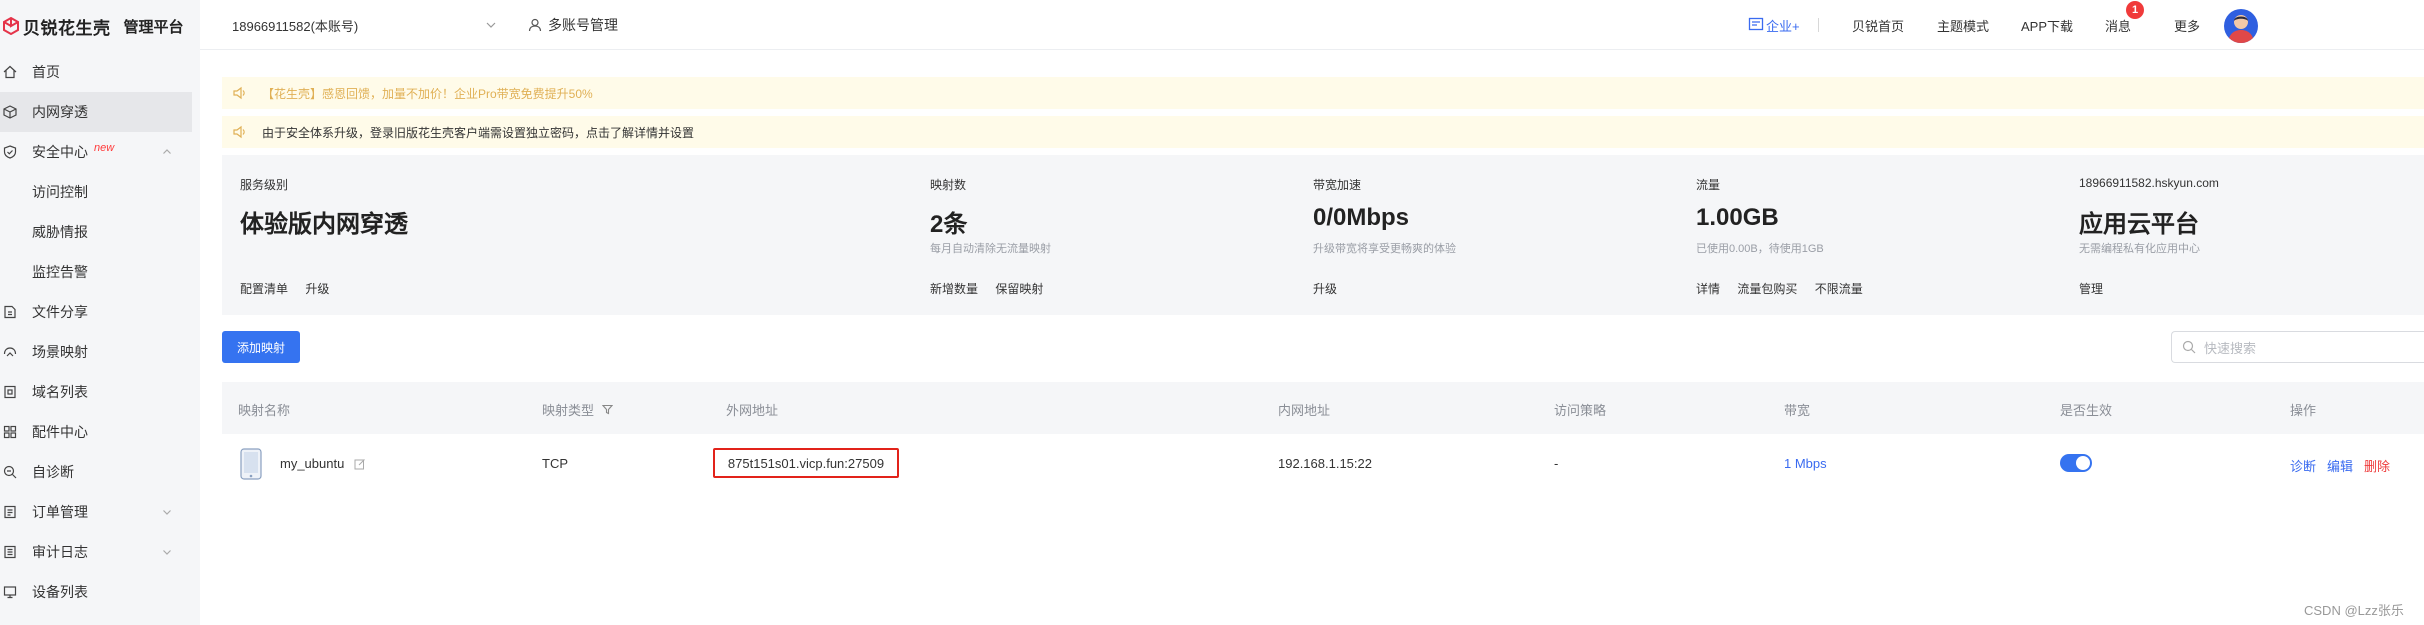  I want to click on sidebar-item-home: 首页, so click(100, 72).